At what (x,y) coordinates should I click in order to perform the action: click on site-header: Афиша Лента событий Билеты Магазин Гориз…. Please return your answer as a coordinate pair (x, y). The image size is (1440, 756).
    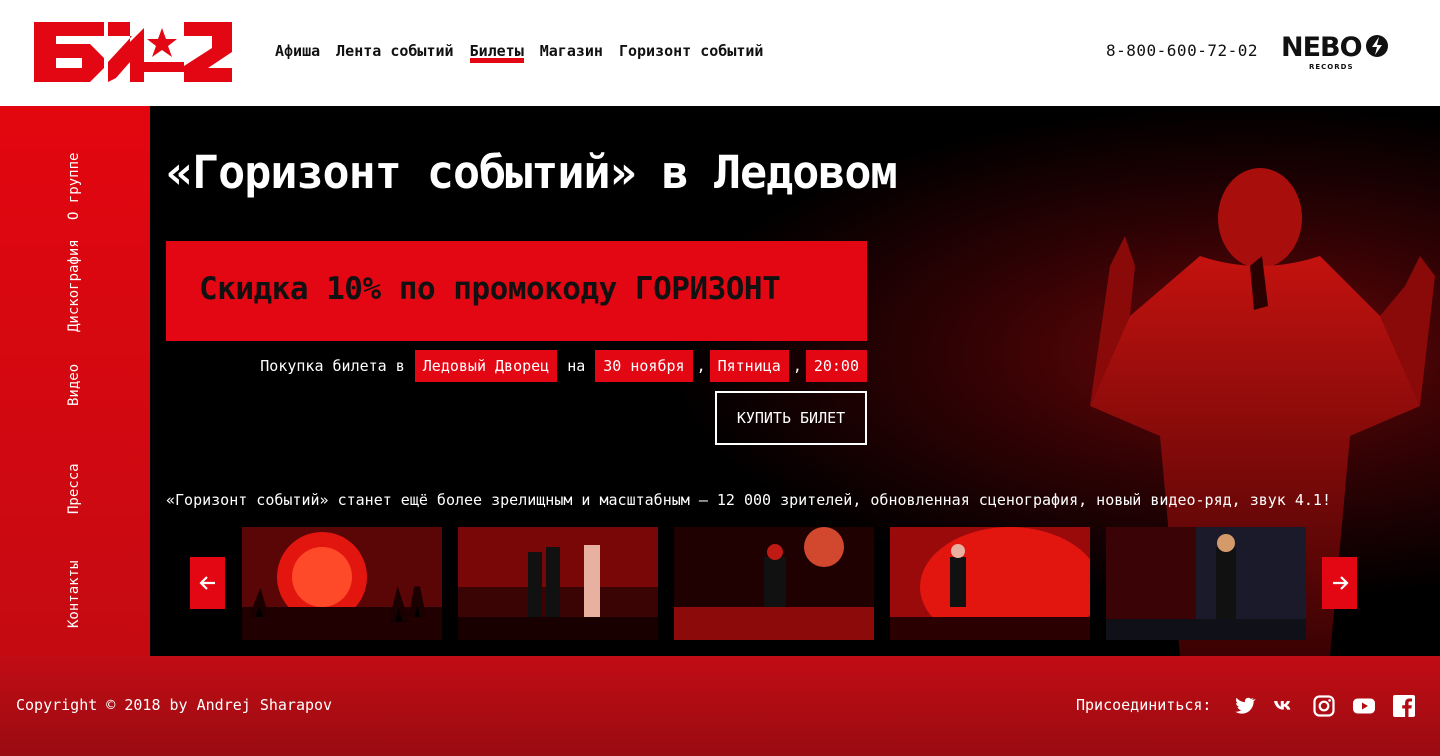
    Looking at the image, I should click on (720, 53).